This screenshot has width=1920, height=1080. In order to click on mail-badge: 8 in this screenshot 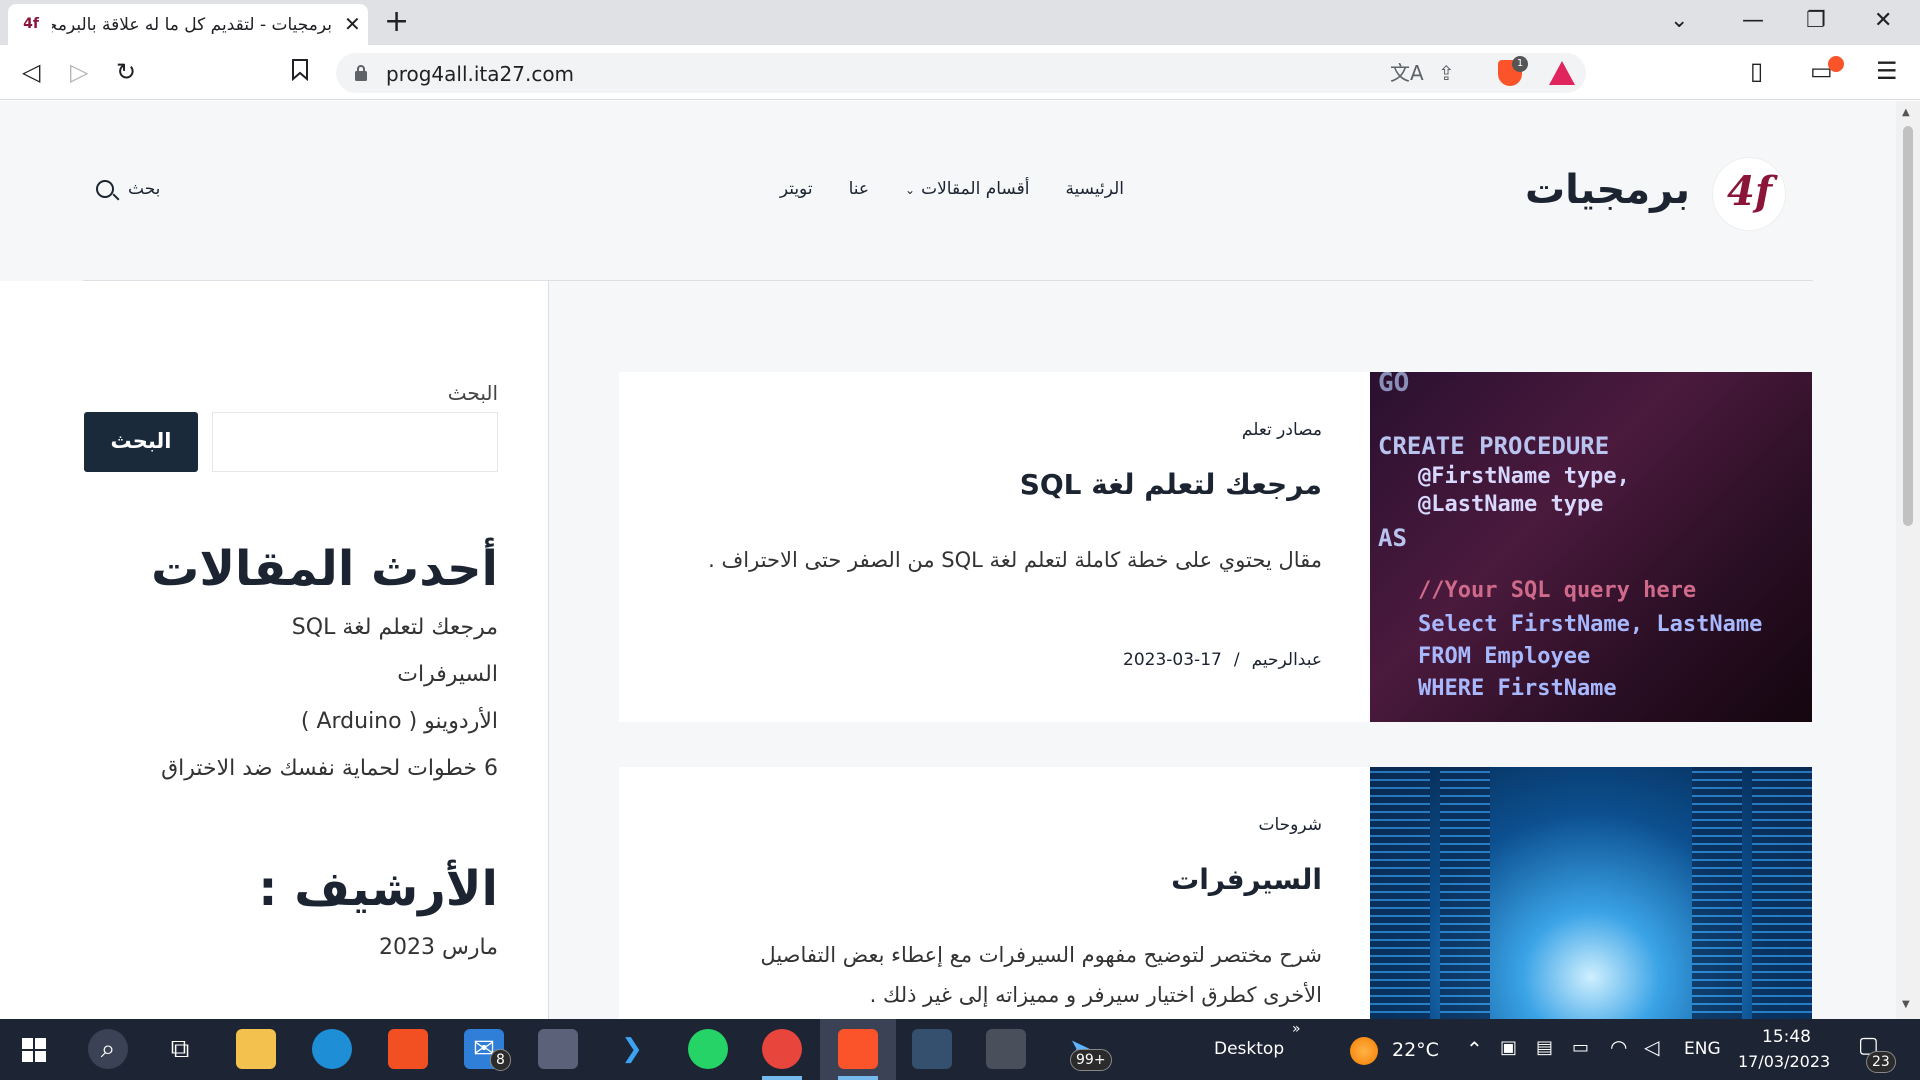, I will do `click(500, 1060)`.